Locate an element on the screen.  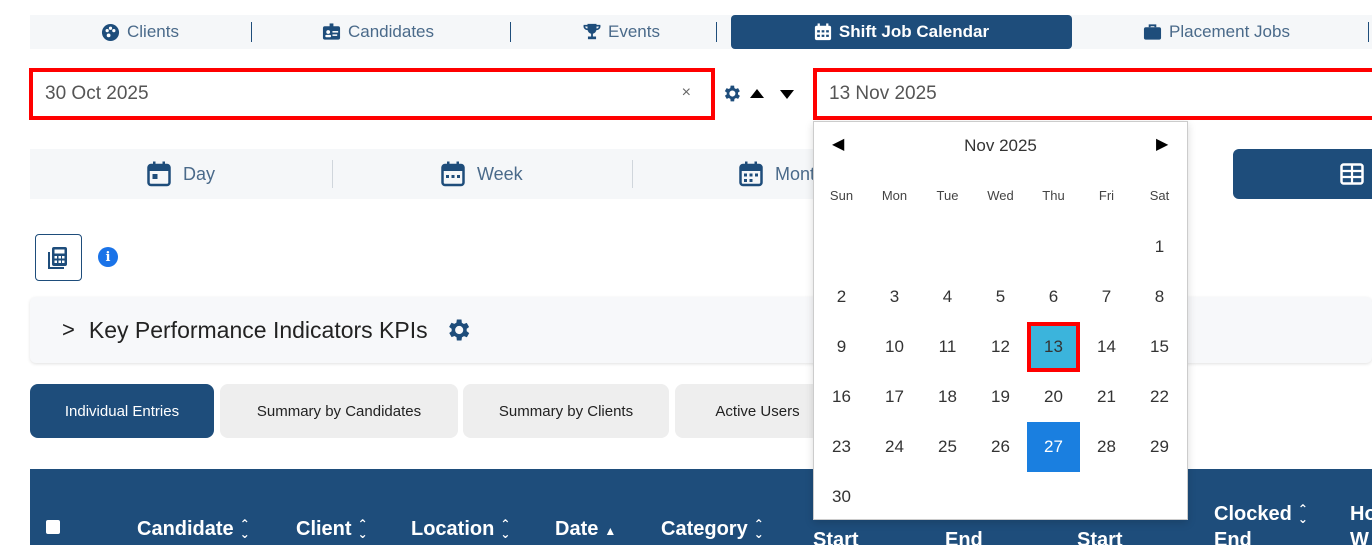
calendar-day: 26 is located at coordinates (1000, 447).